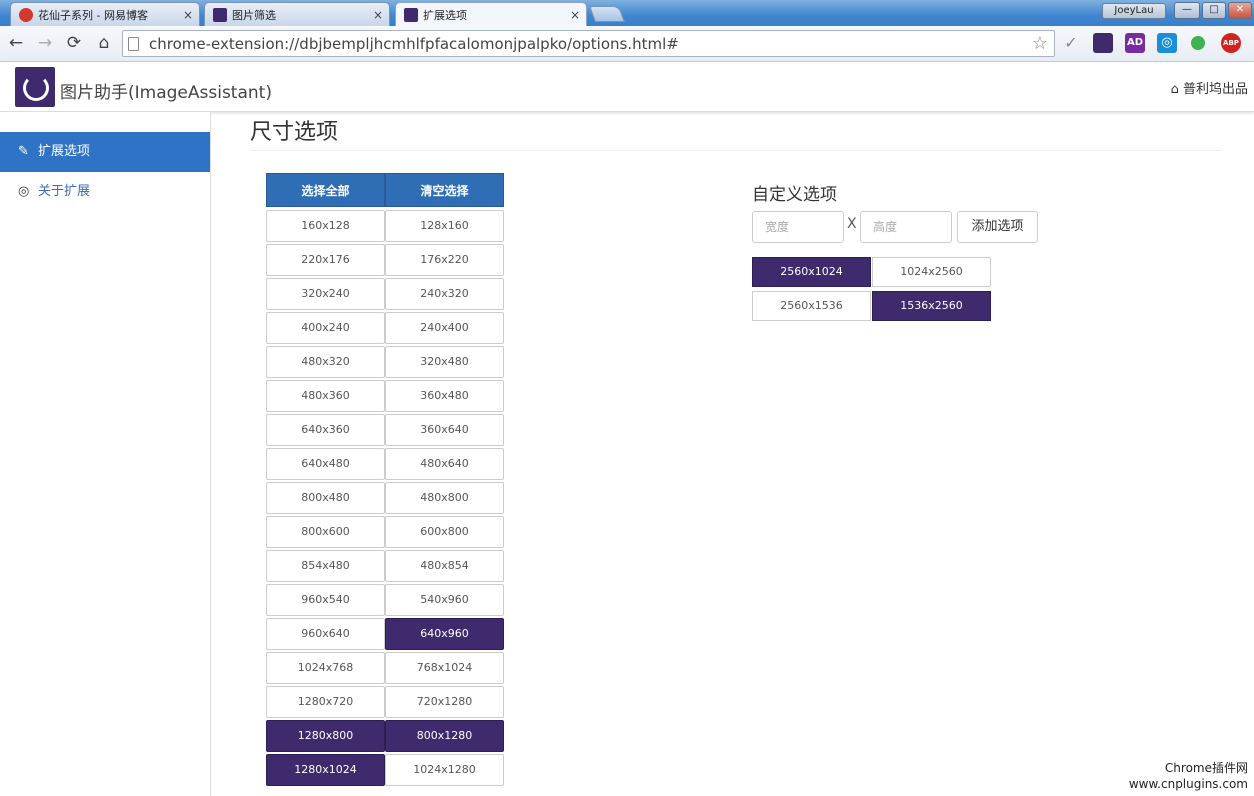 This screenshot has width=1254, height=796. I want to click on custom-size-option-button: 1024x2560, so click(931, 272).